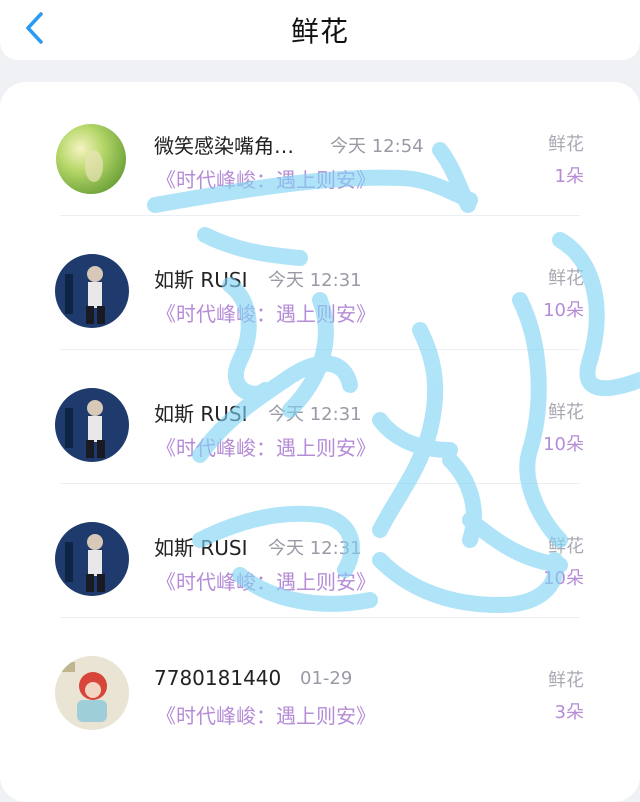  Describe the element at coordinates (218, 678) in the screenshot. I see `sender-name: 7780181440` at that location.